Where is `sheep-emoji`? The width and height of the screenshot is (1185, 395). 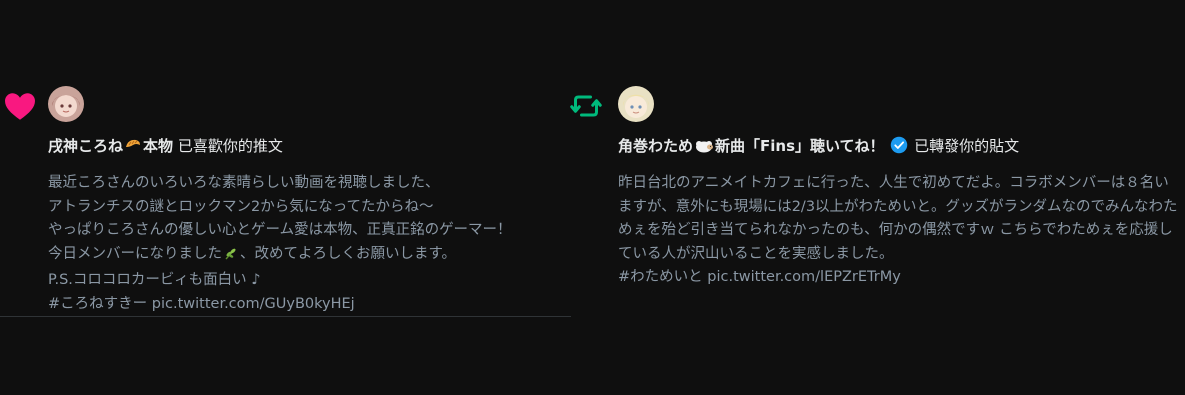
sheep-emoji is located at coordinates (704, 148).